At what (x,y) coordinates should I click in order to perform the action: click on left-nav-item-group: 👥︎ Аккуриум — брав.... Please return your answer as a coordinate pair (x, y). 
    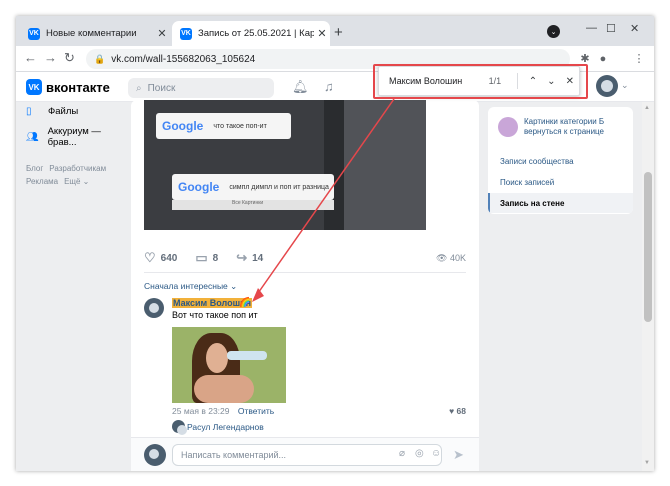
    Looking at the image, I should click on (78, 137).